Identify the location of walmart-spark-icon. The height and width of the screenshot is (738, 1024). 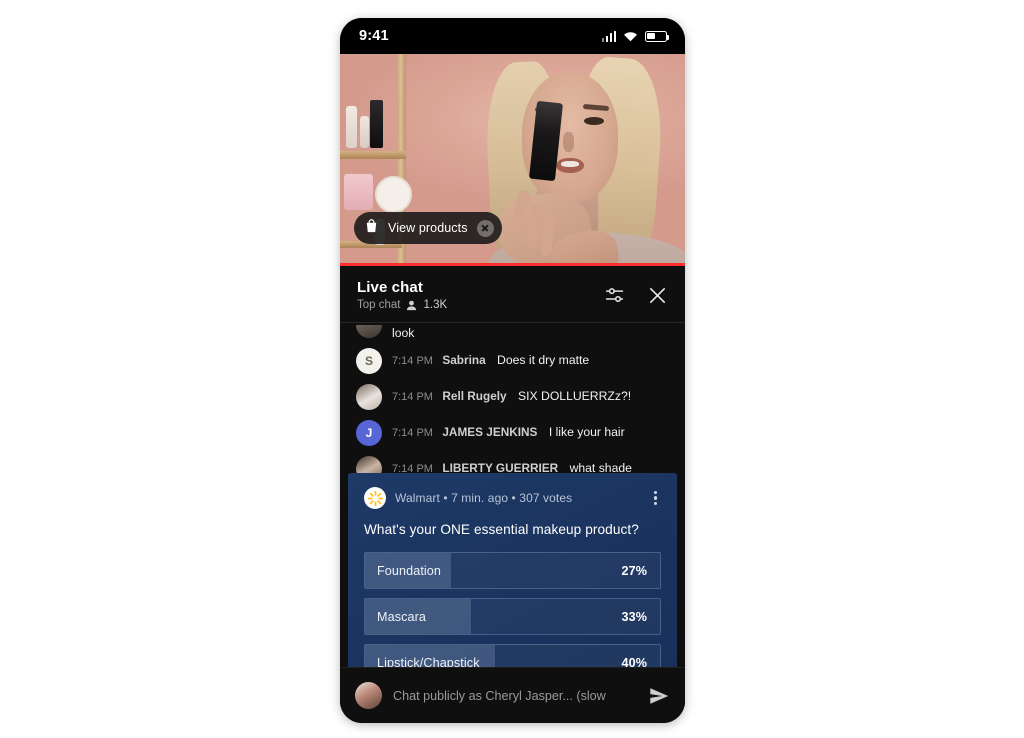
(375, 498).